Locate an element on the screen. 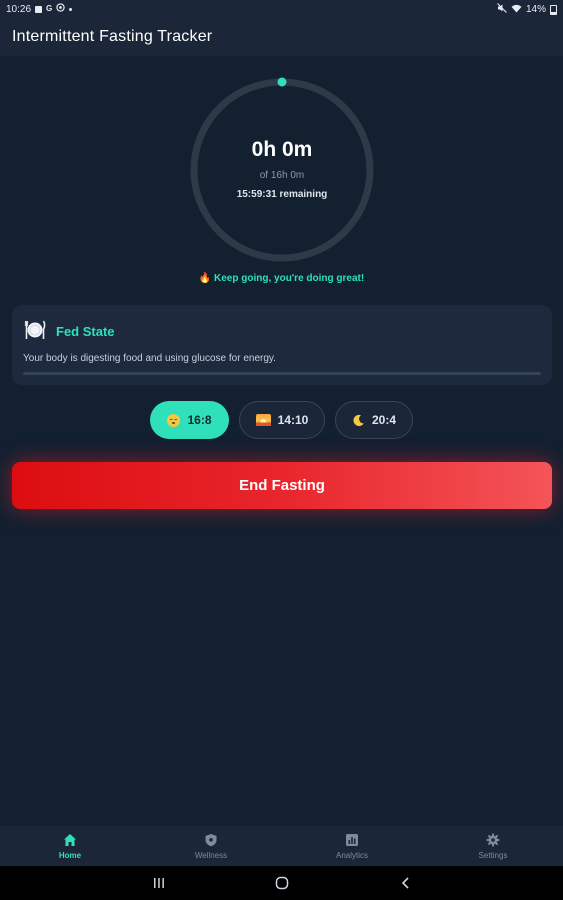 Image resolution: width=563 pixels, height=900 pixels. battery-icon is located at coordinates (553, 9).